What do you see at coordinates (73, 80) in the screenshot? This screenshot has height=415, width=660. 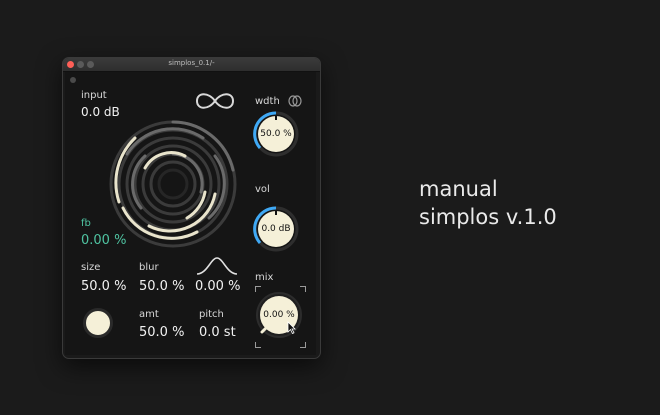 I see `menu-dot` at bounding box center [73, 80].